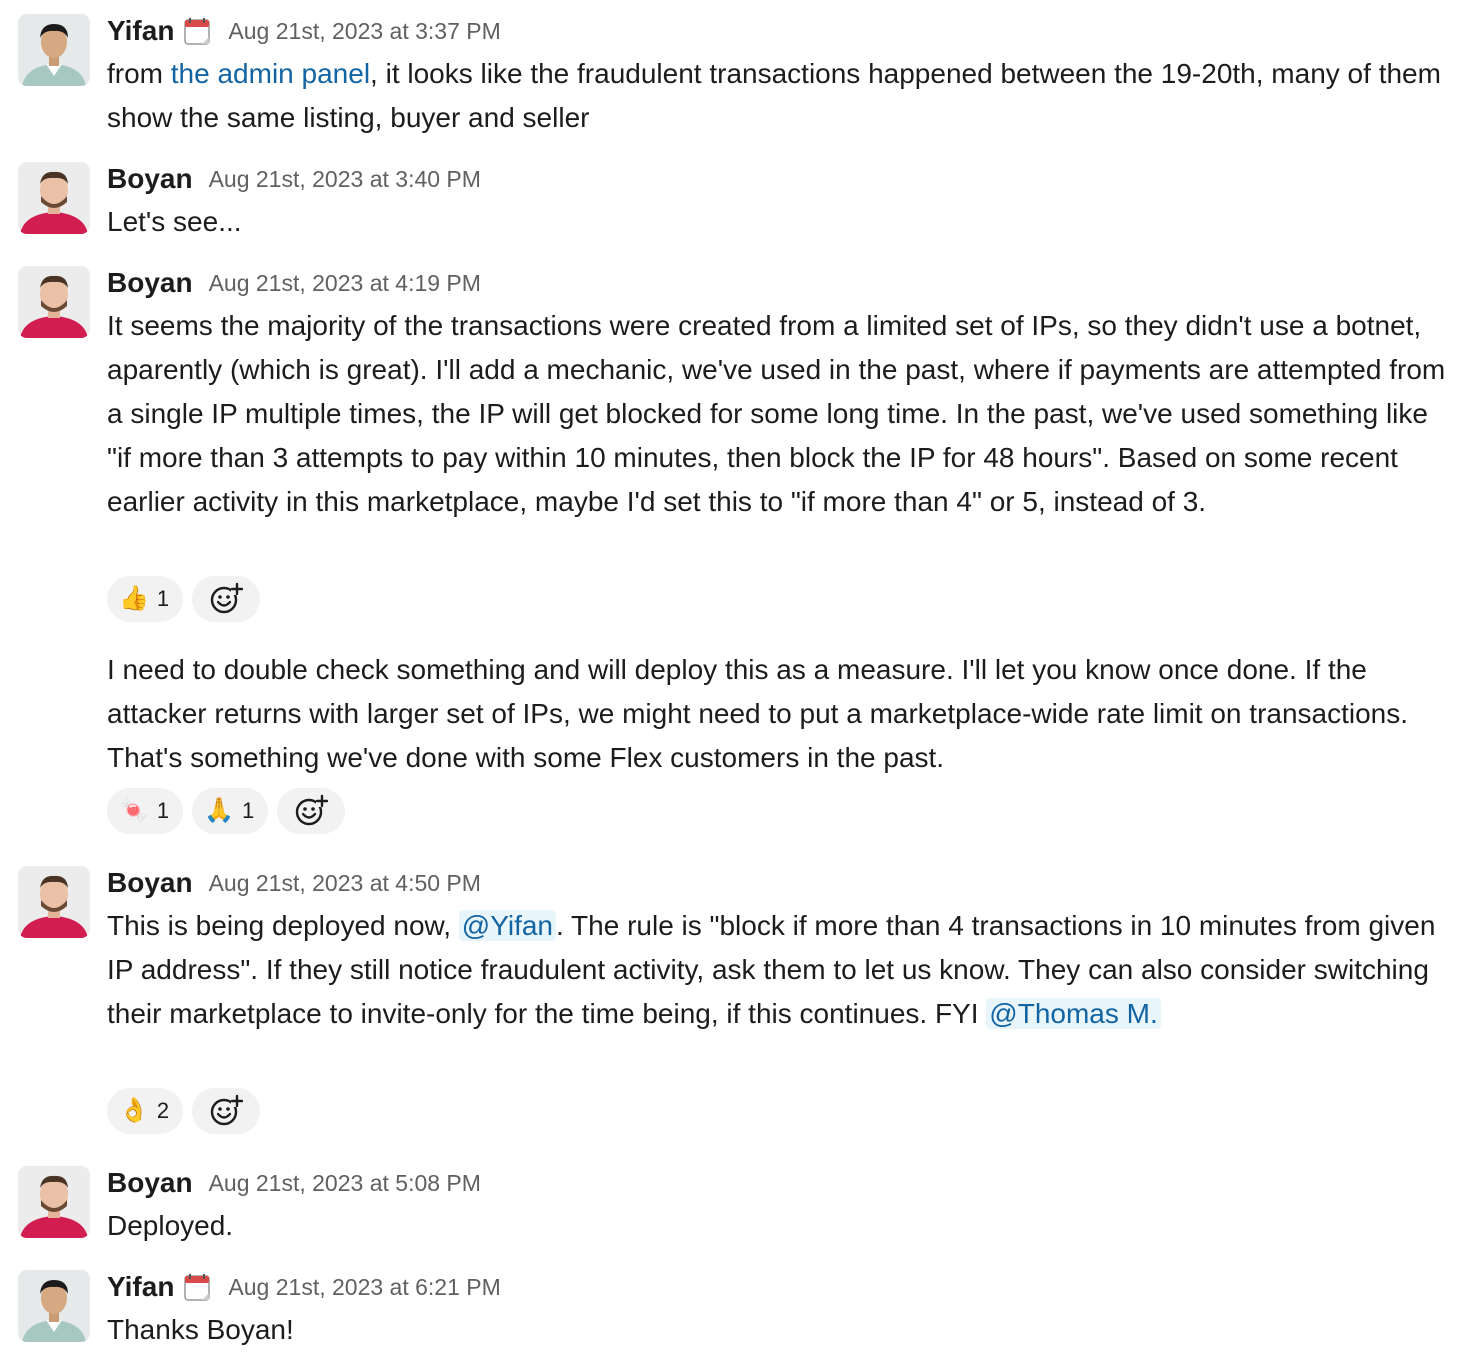 This screenshot has width=1458, height=1359. What do you see at coordinates (345, 179) in the screenshot?
I see `timestamp: Aug 21st, 2023 at 3:40 PM` at bounding box center [345, 179].